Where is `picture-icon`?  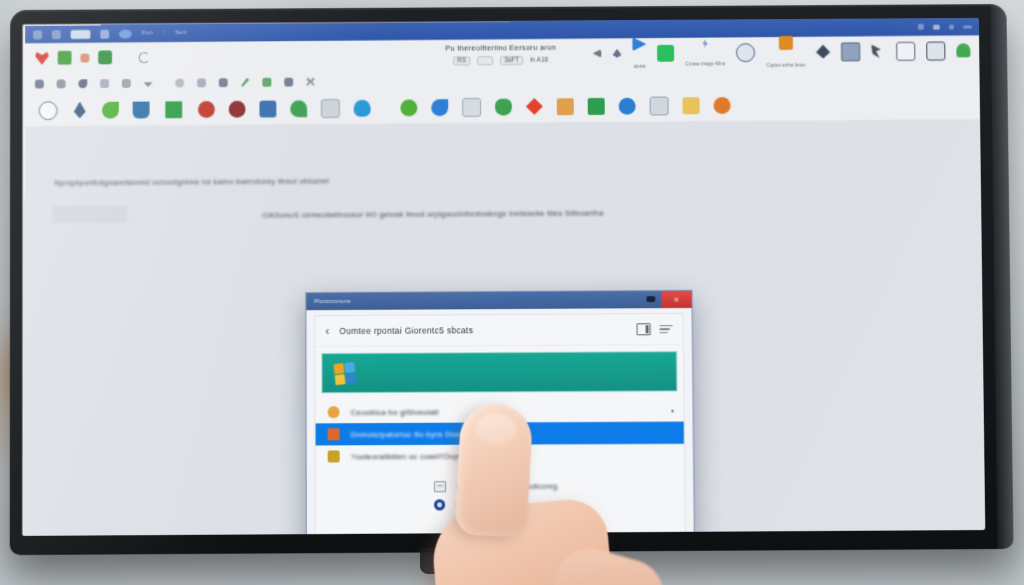
picture-icon is located at coordinates (174, 109).